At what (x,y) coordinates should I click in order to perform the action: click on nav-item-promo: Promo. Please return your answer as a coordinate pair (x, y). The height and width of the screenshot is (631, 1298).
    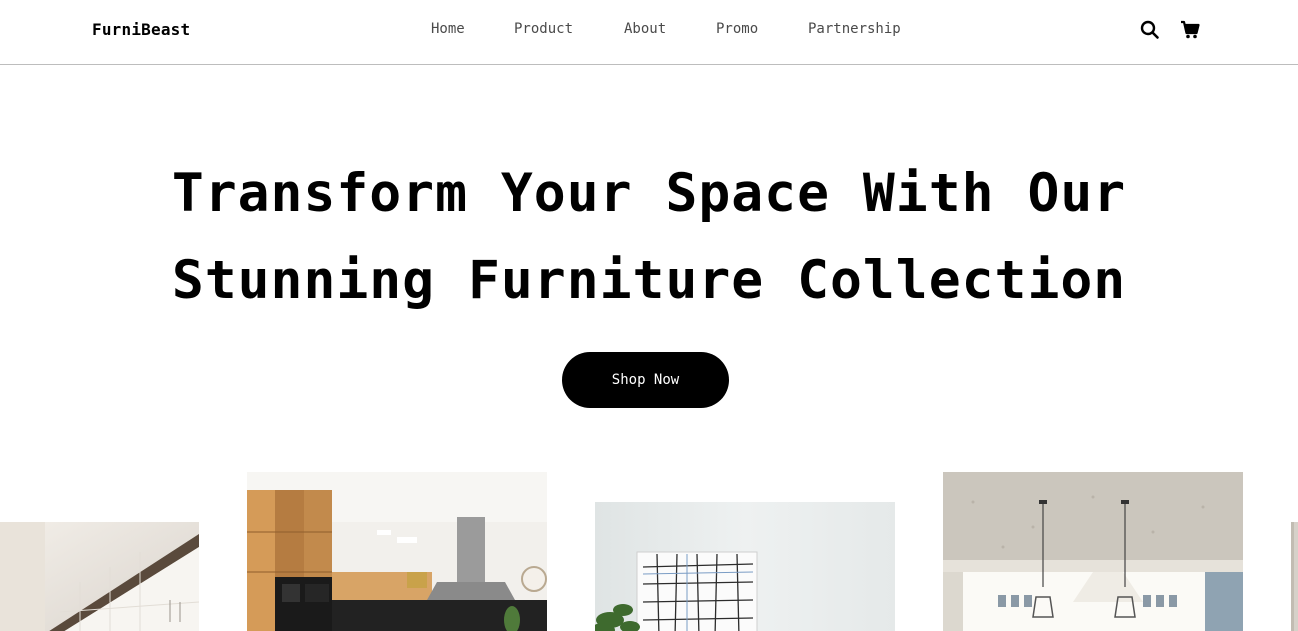
    Looking at the image, I should click on (737, 29).